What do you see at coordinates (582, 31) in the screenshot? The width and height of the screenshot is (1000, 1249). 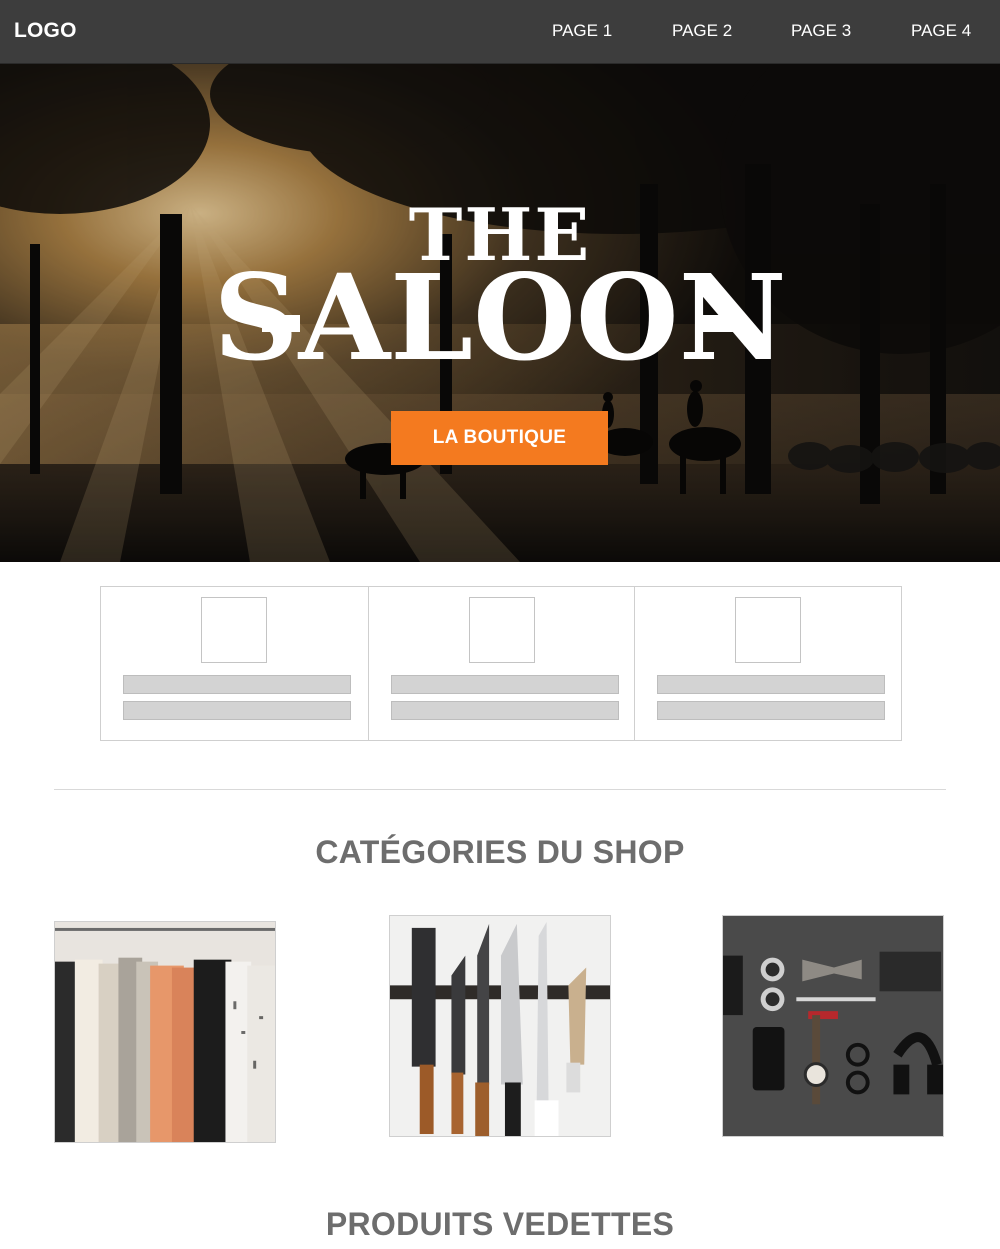 I see `nav-link-page-1: PAGE 1` at bounding box center [582, 31].